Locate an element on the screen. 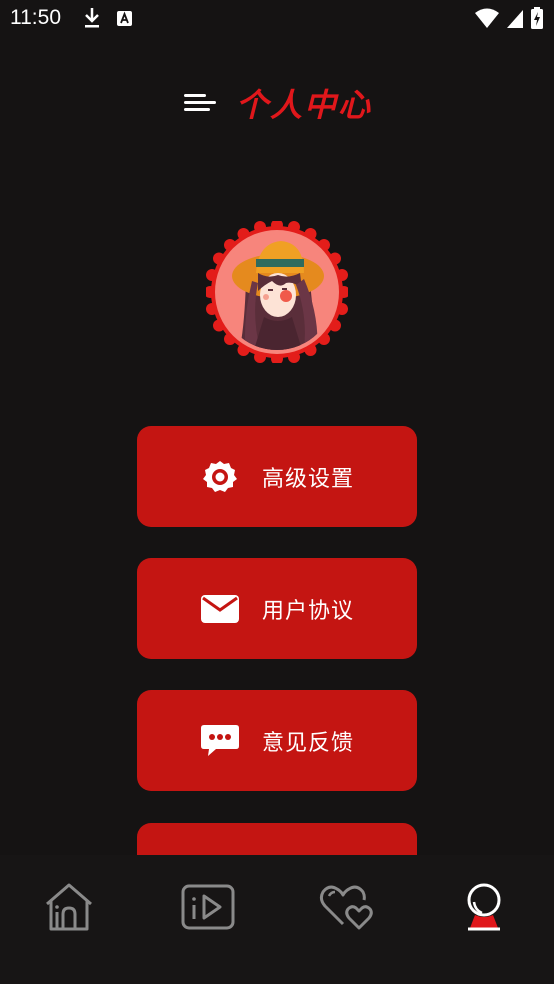 This screenshot has width=554, height=984. advanced-settings-button: 高级设置 is located at coordinates (277, 476).